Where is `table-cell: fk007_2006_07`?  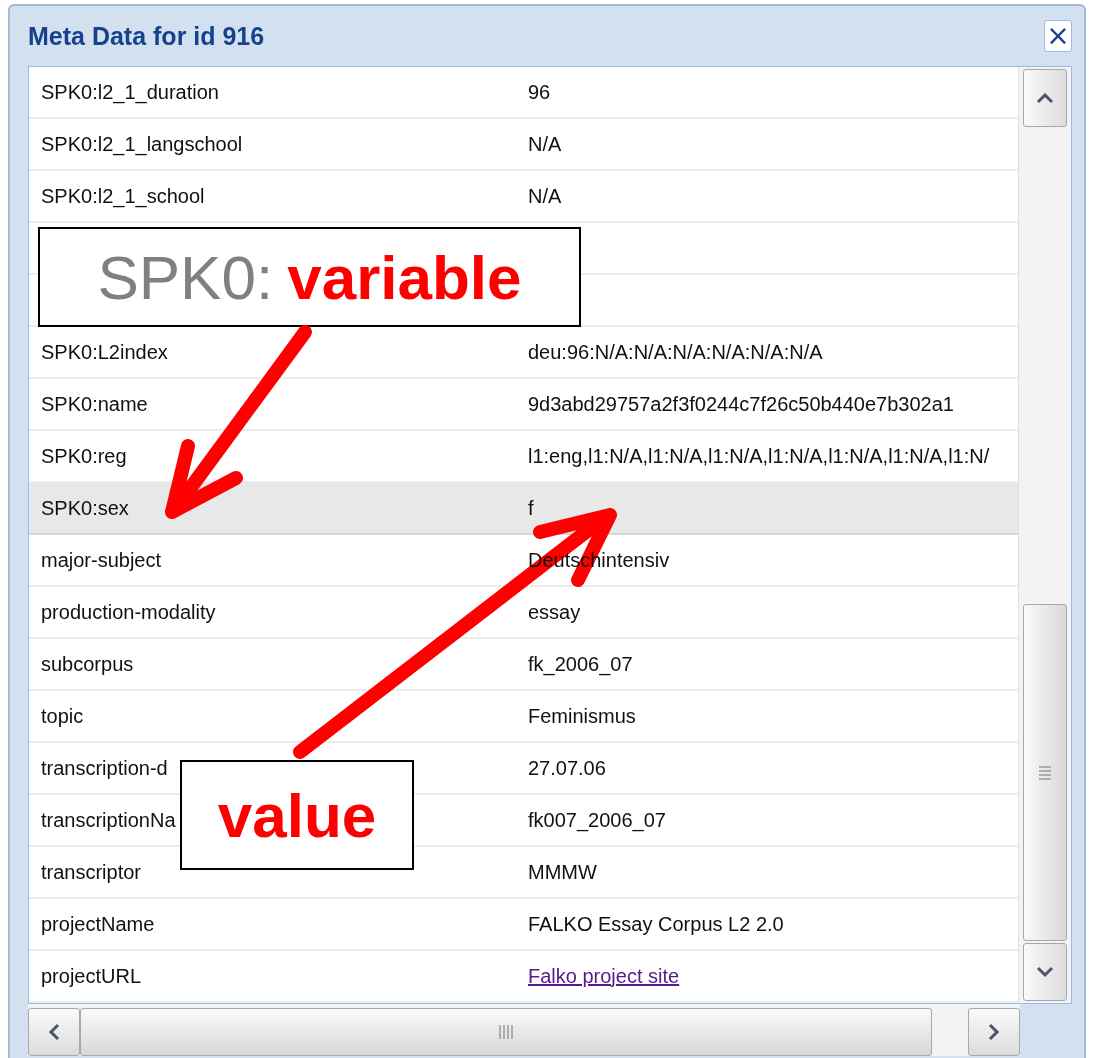
table-cell: fk007_2006_07 is located at coordinates (597, 819).